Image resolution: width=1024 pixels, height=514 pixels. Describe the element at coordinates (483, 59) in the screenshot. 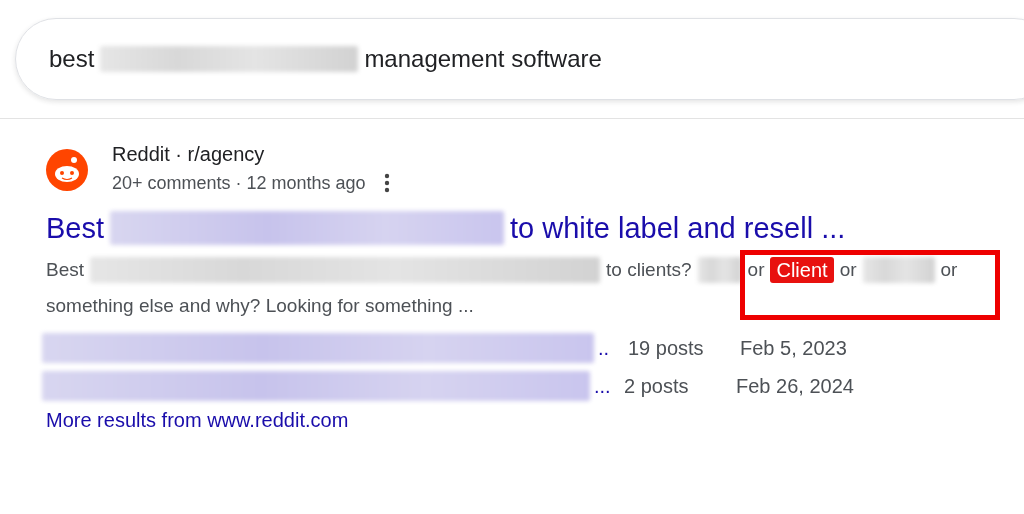

I see `query-text: management software` at that location.